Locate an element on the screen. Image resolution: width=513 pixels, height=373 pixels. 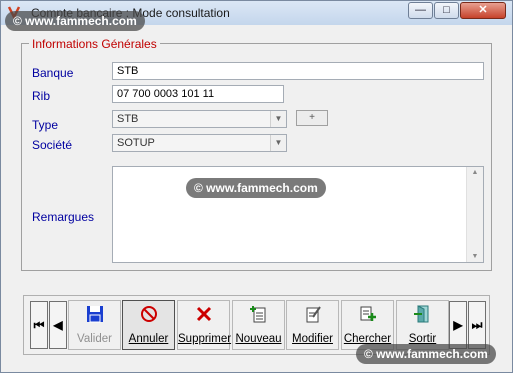
remarques-scrollbar: ▲ ▼ is located at coordinates (474, 214).